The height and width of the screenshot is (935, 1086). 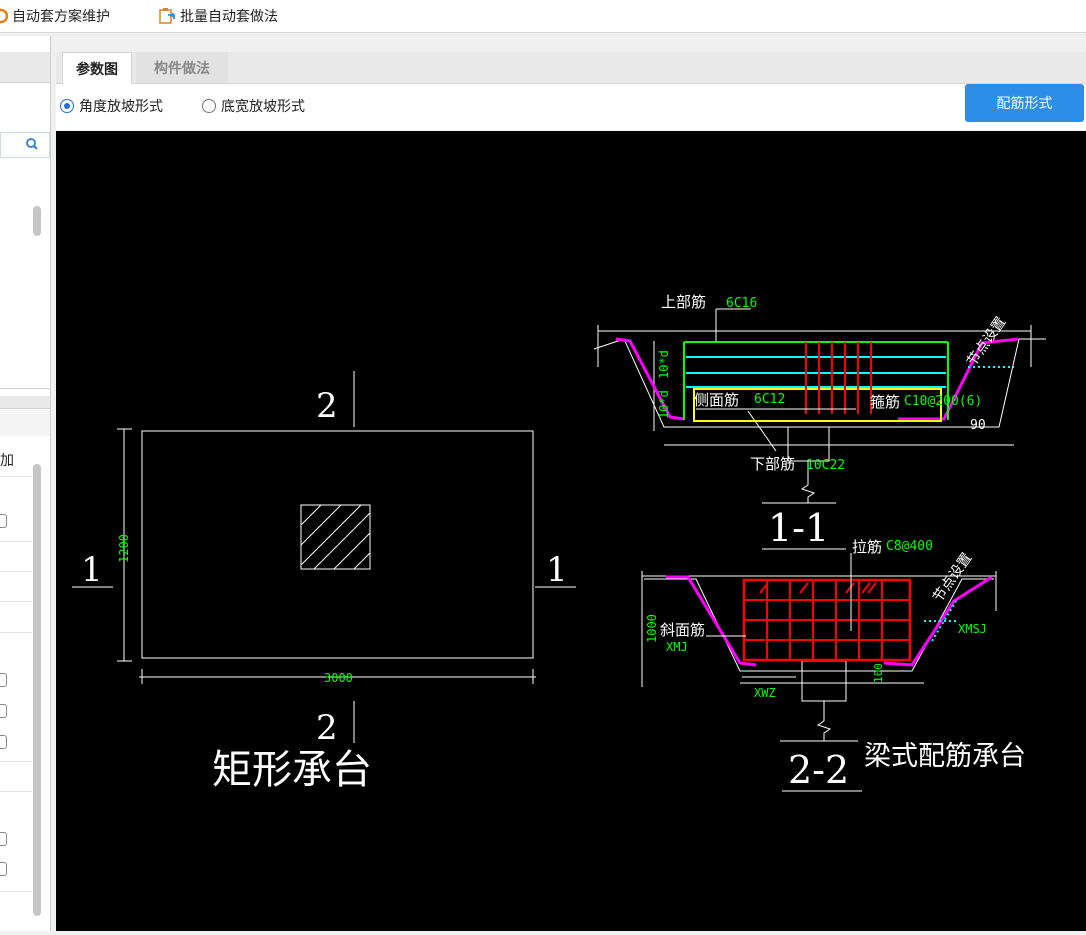 I want to click on tab-param-diagram-label: 参数图, so click(x=97, y=69).